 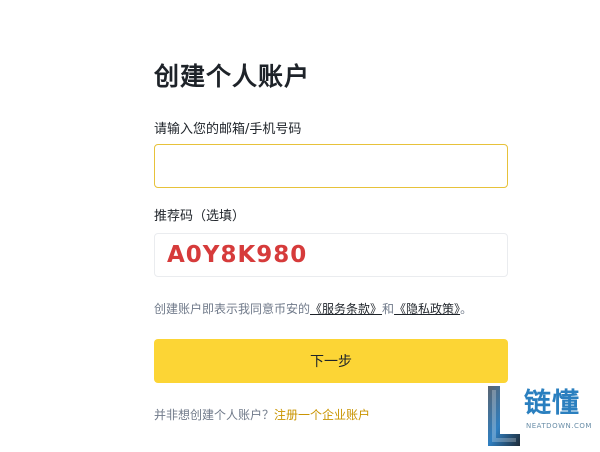 I want to click on terms-suffix: 。, so click(x=466, y=309).